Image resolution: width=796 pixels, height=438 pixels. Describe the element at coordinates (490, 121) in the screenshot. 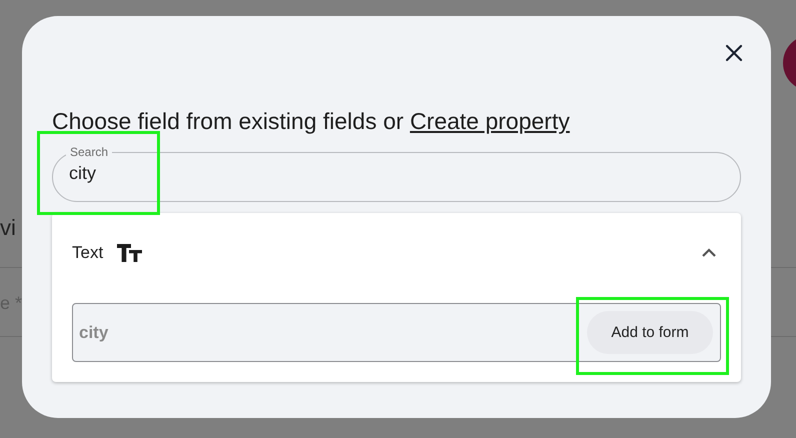

I see `create-property-link: Create property` at that location.